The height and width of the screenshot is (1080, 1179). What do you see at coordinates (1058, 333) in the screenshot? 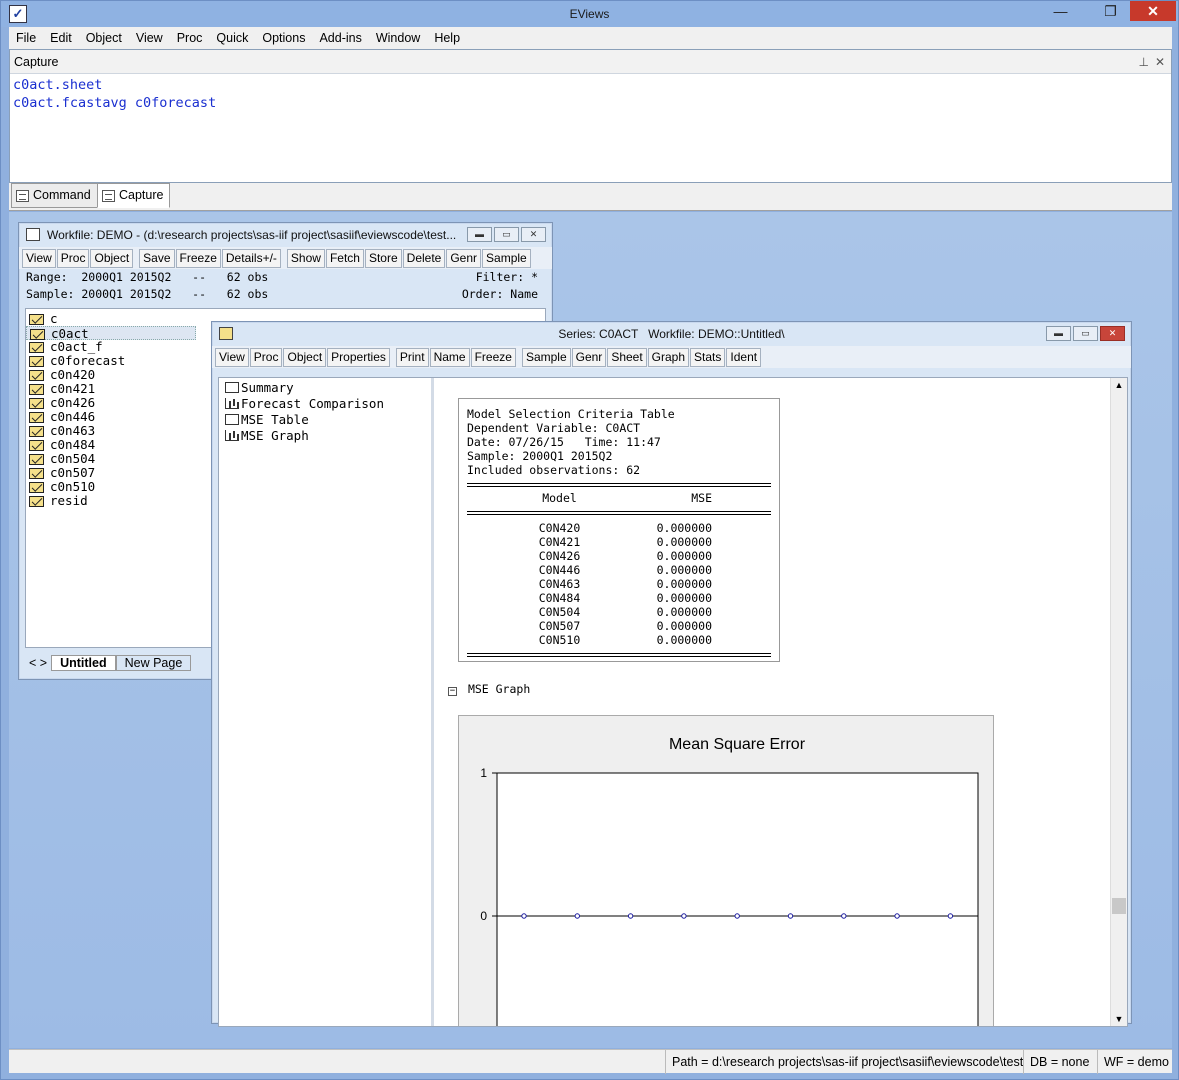
I see `series-minimize-button: ▬` at bounding box center [1058, 333].